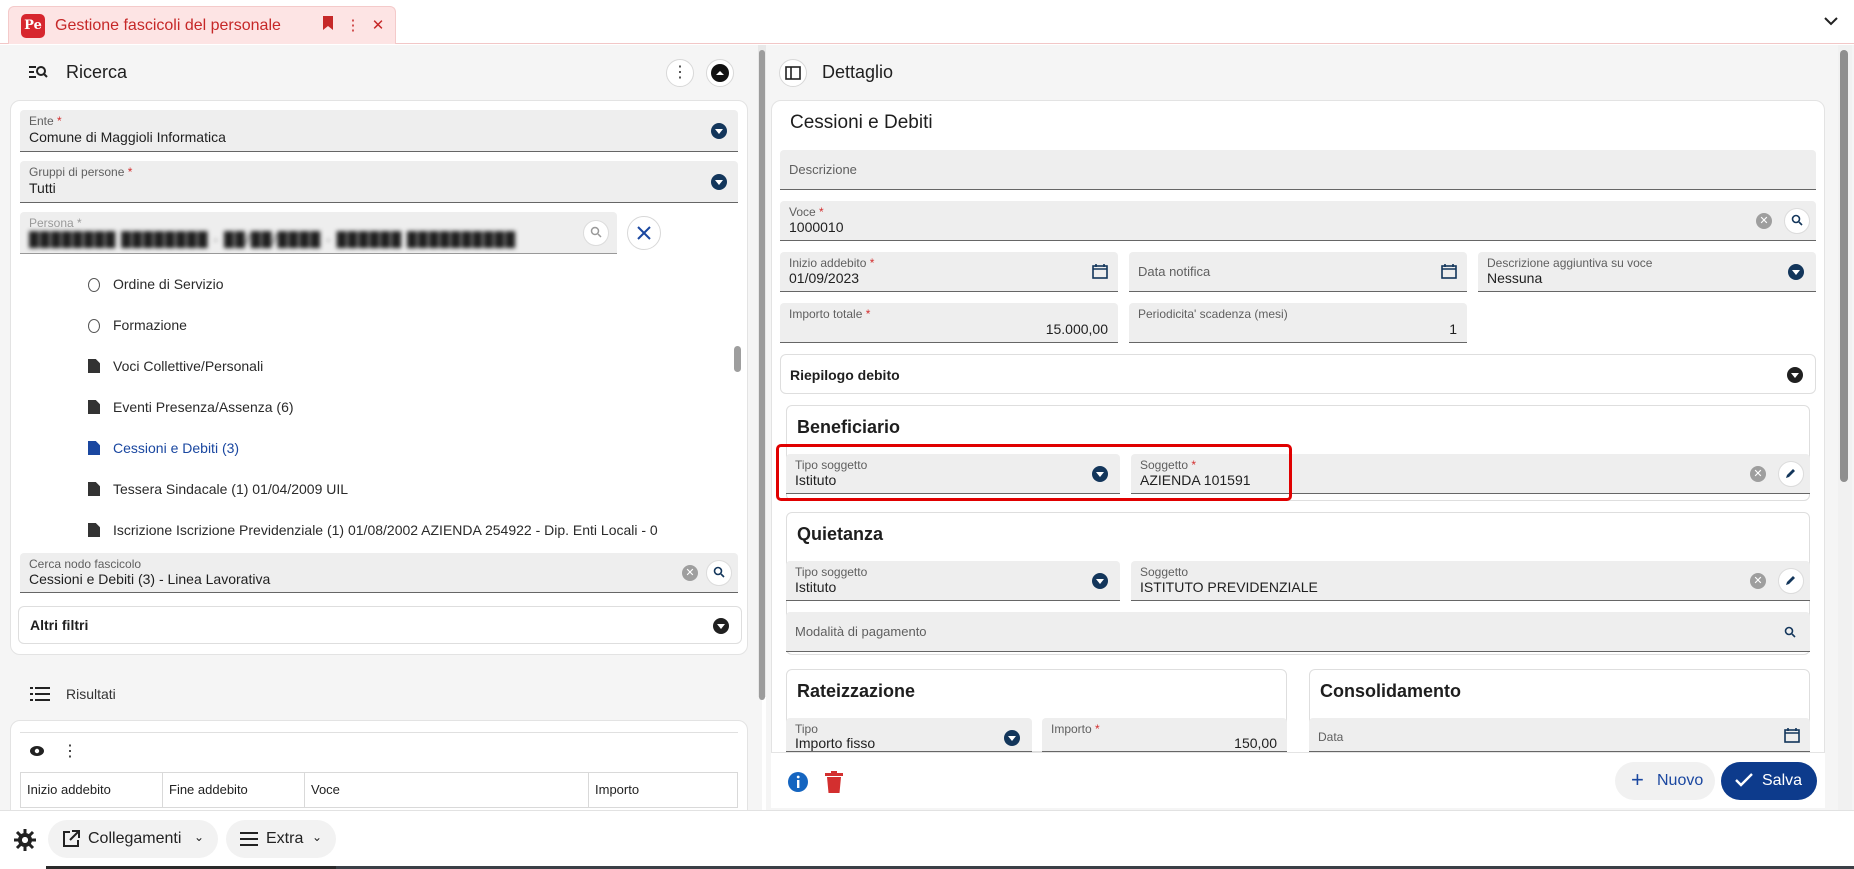 This screenshot has height=869, width=1854. Describe the element at coordinates (1797, 221) in the screenshot. I see `voce-search-button` at that location.